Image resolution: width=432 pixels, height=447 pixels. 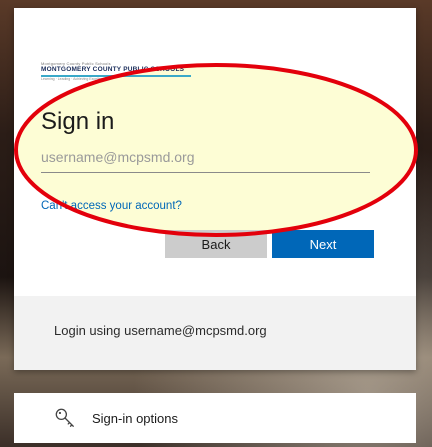 I want to click on back-button: Back, so click(x=216, y=244).